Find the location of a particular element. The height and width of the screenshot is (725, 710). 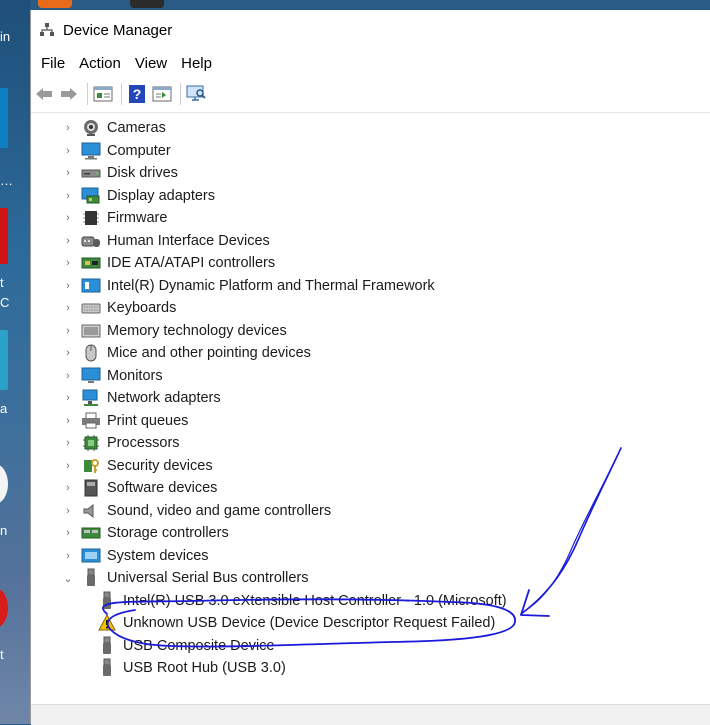

display-adapter-icon is located at coordinates (91, 196).